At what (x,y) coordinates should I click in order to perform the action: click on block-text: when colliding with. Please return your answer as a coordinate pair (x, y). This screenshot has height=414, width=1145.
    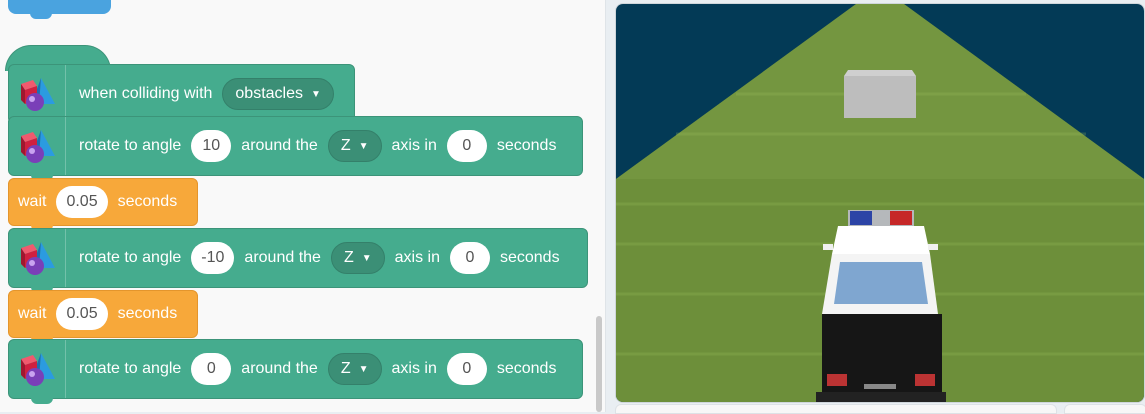
    Looking at the image, I should click on (146, 93).